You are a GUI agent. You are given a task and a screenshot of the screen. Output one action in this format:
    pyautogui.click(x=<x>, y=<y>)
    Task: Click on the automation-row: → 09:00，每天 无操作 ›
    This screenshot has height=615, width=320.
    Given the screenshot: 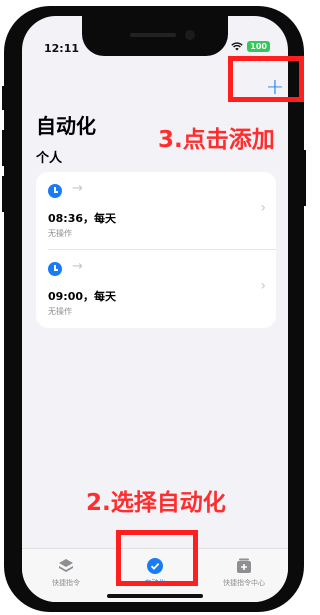 What is the action you would take?
    pyautogui.click(x=156, y=288)
    